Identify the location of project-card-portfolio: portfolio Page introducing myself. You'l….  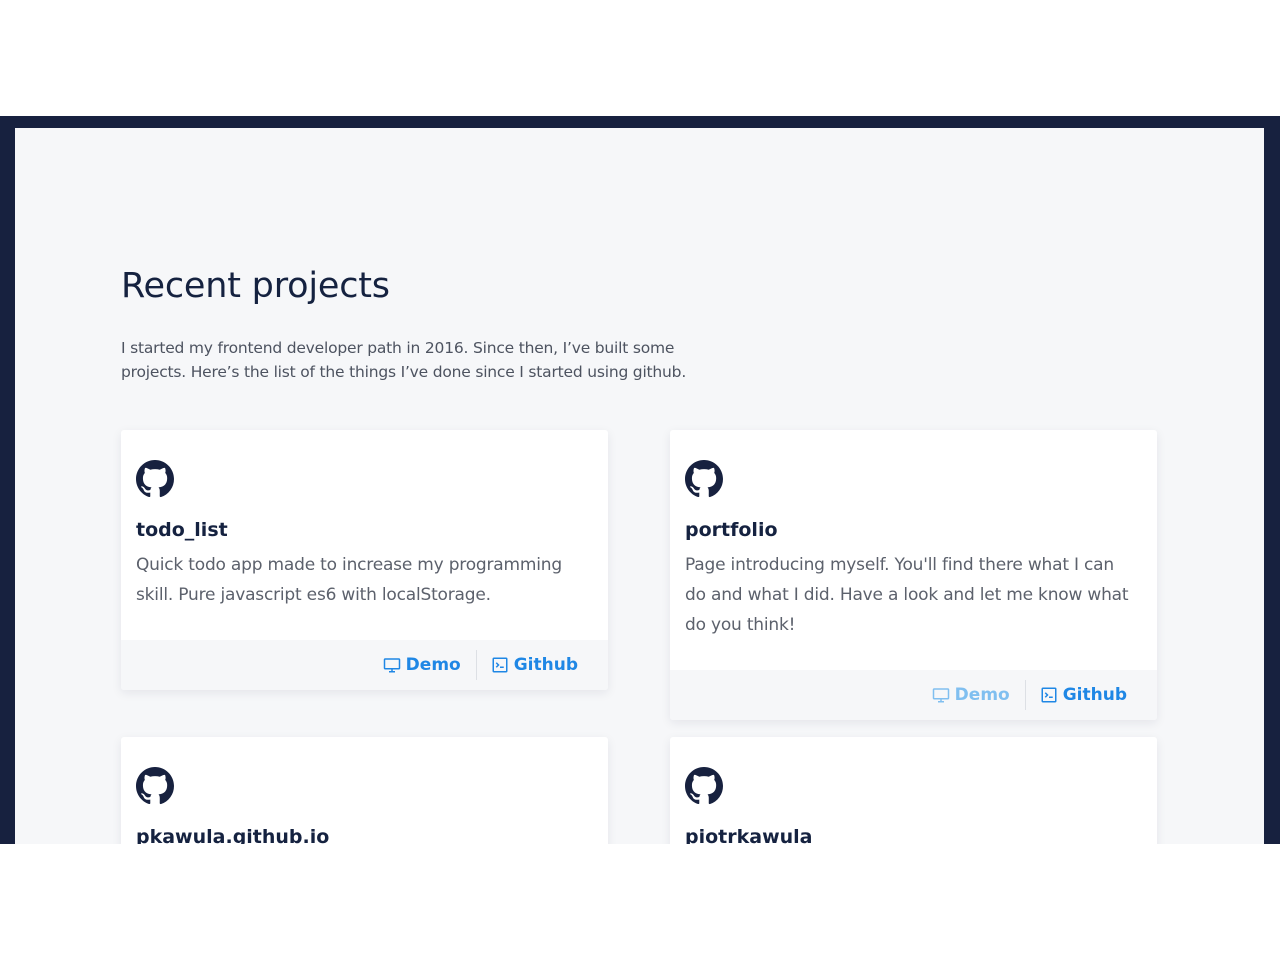
(913, 575).